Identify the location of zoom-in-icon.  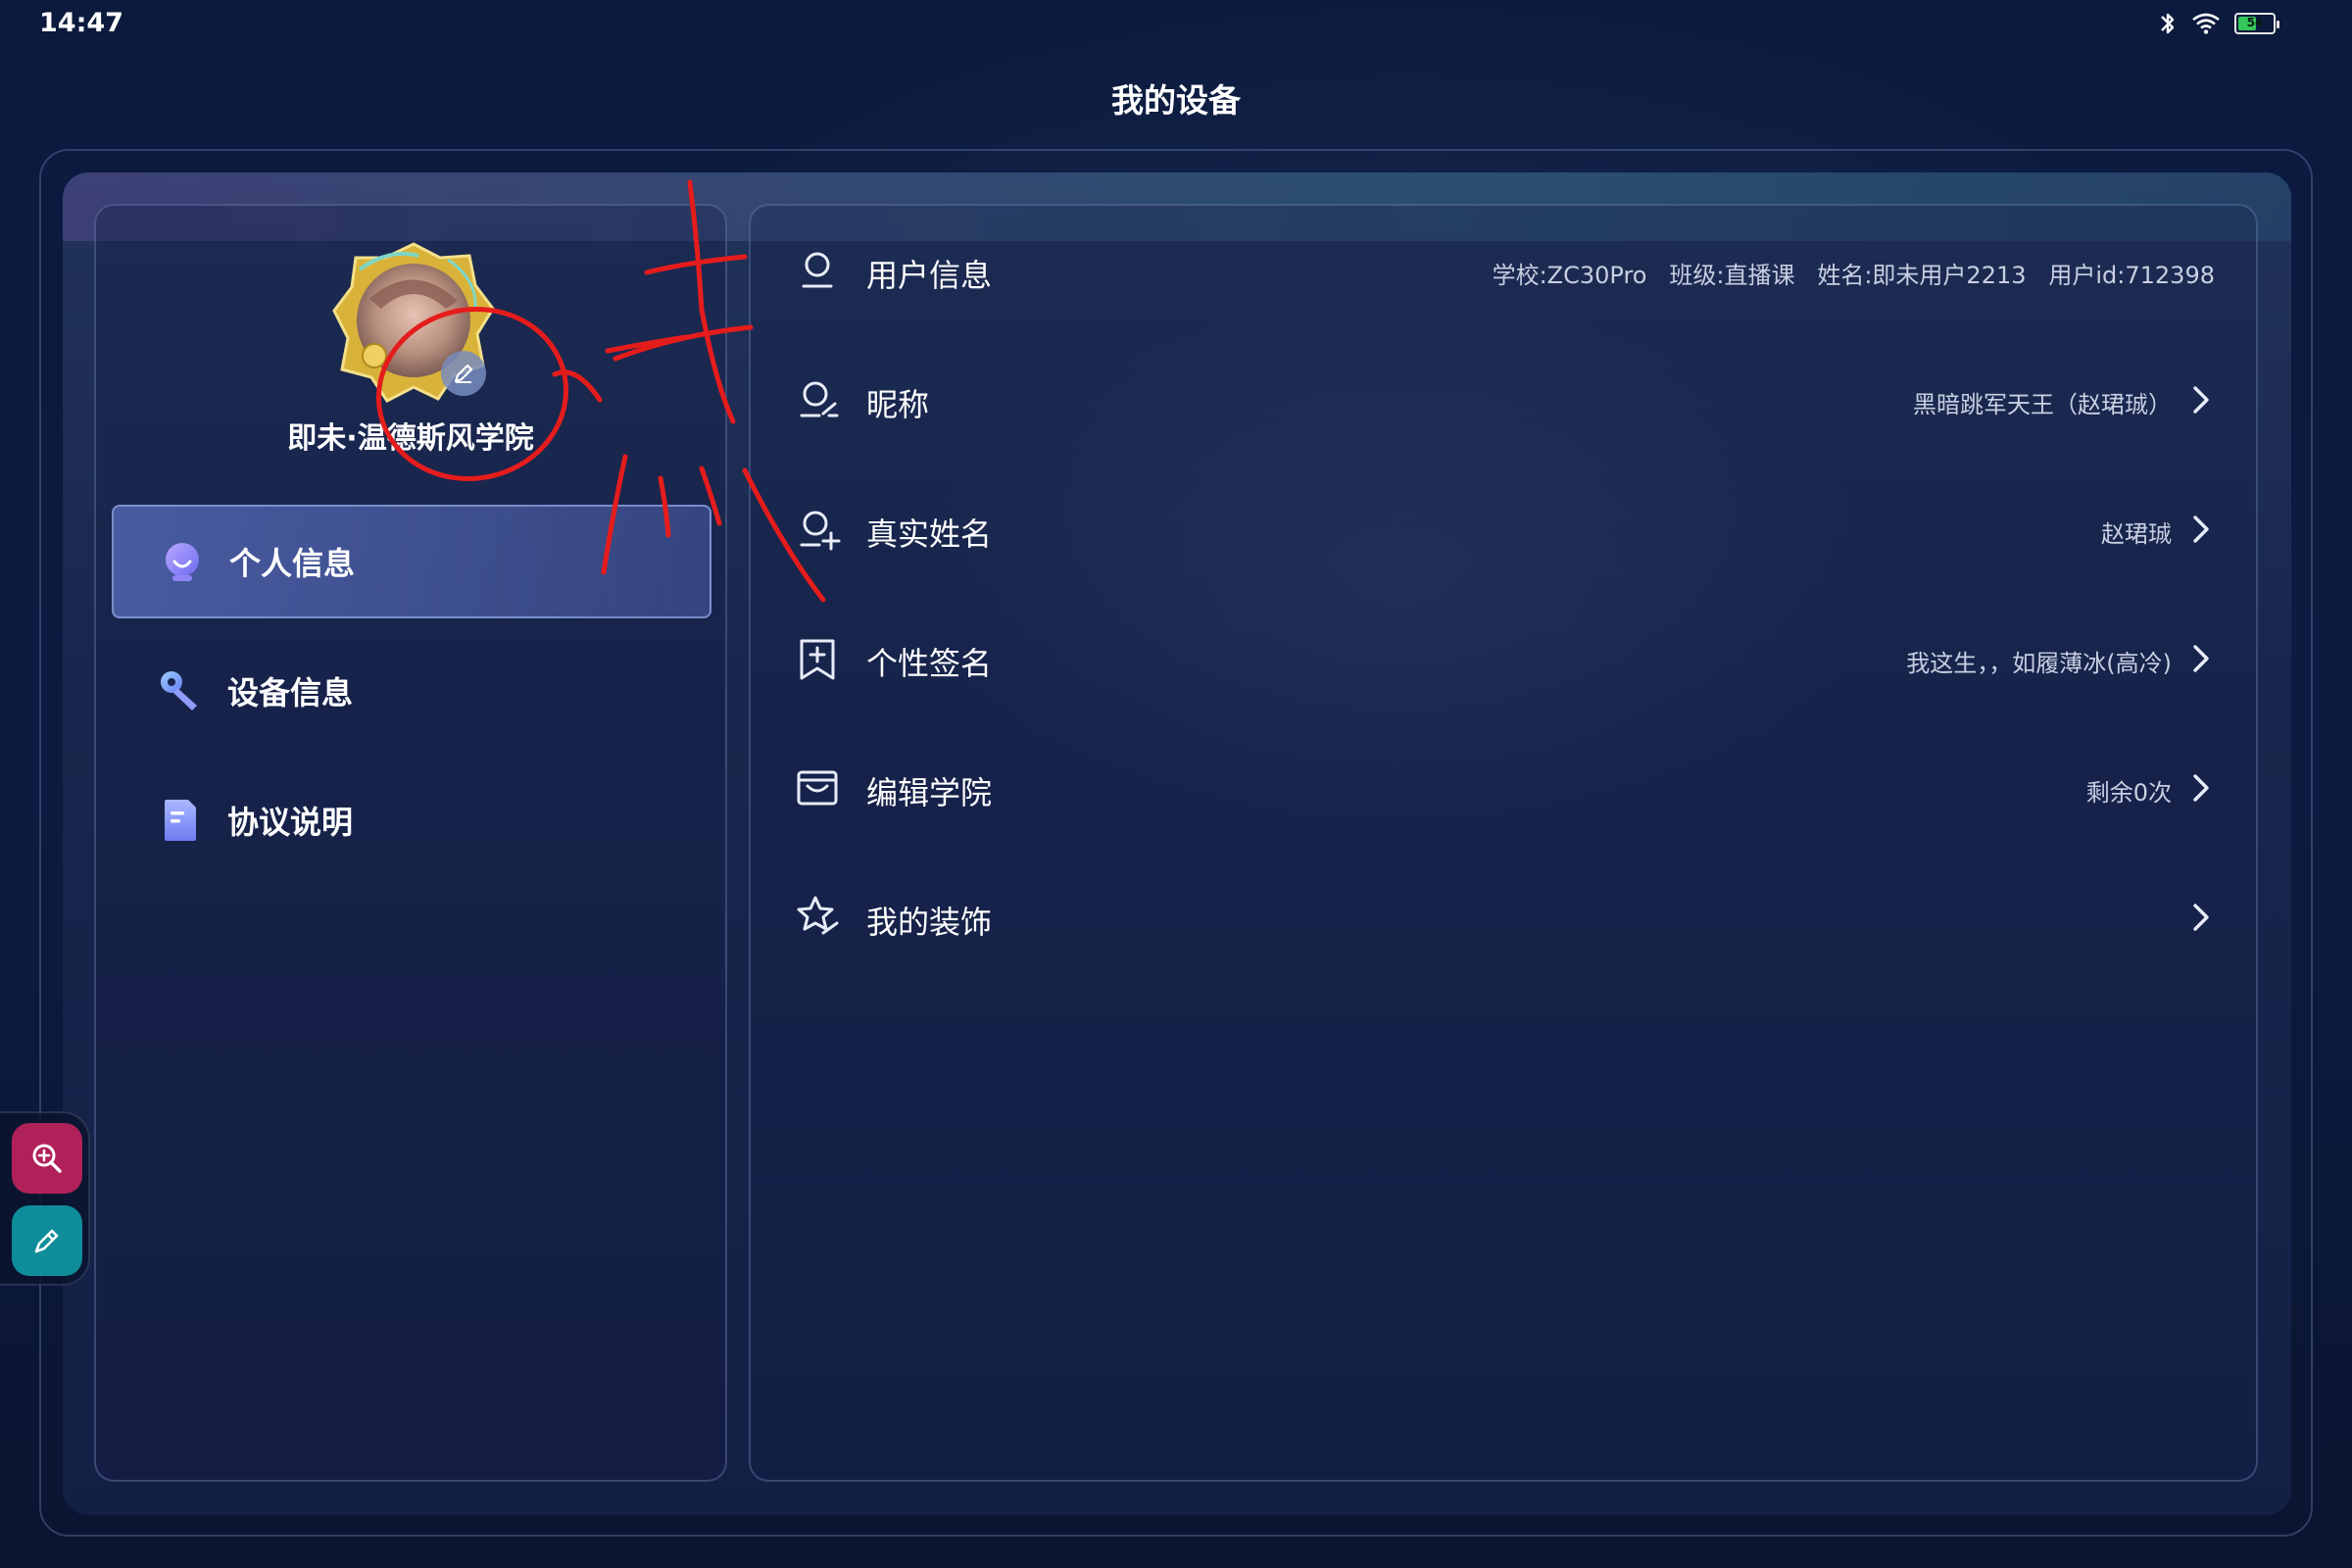
(47, 1158).